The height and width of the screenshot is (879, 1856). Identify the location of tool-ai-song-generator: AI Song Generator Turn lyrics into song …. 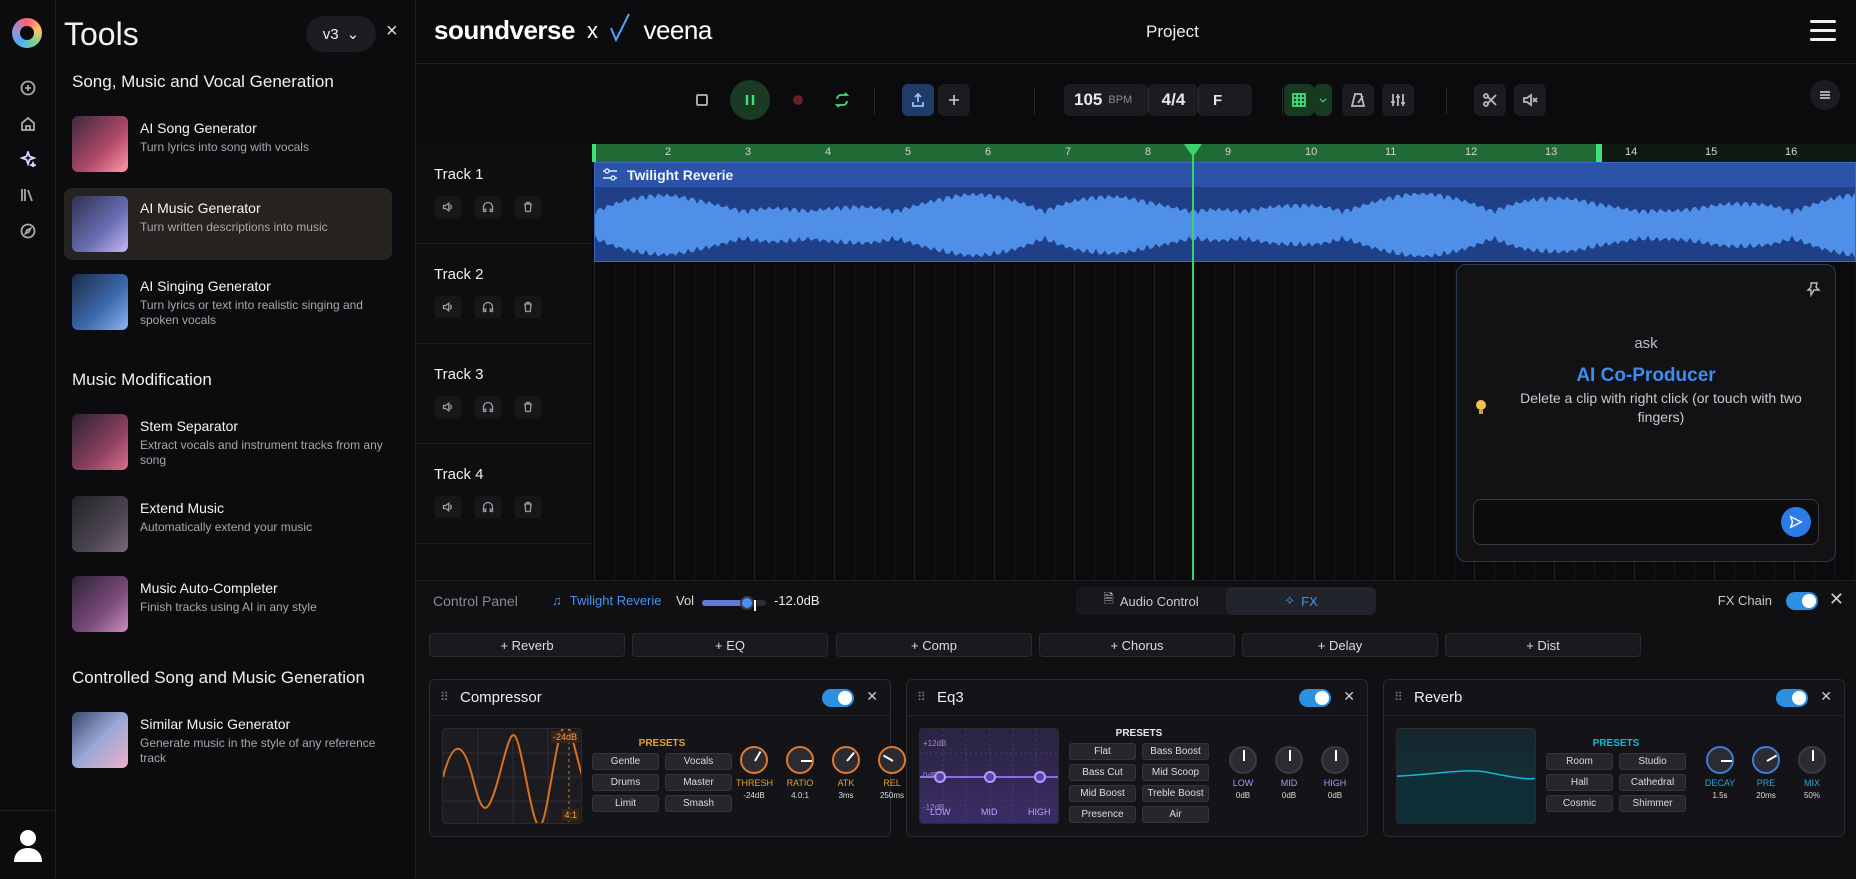
(228, 144).